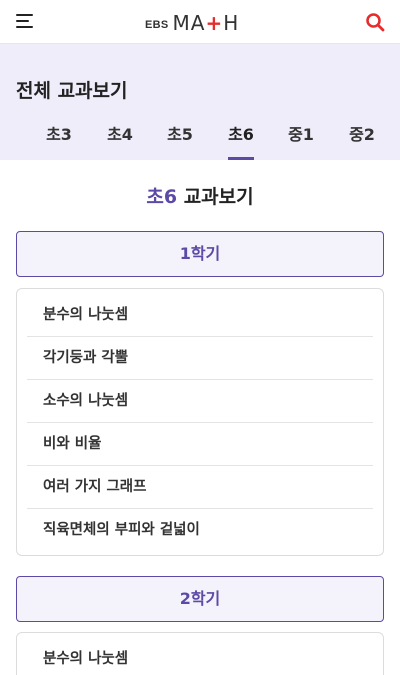 The width and height of the screenshot is (400, 675). I want to click on search-icon-svg, so click(375, 22).